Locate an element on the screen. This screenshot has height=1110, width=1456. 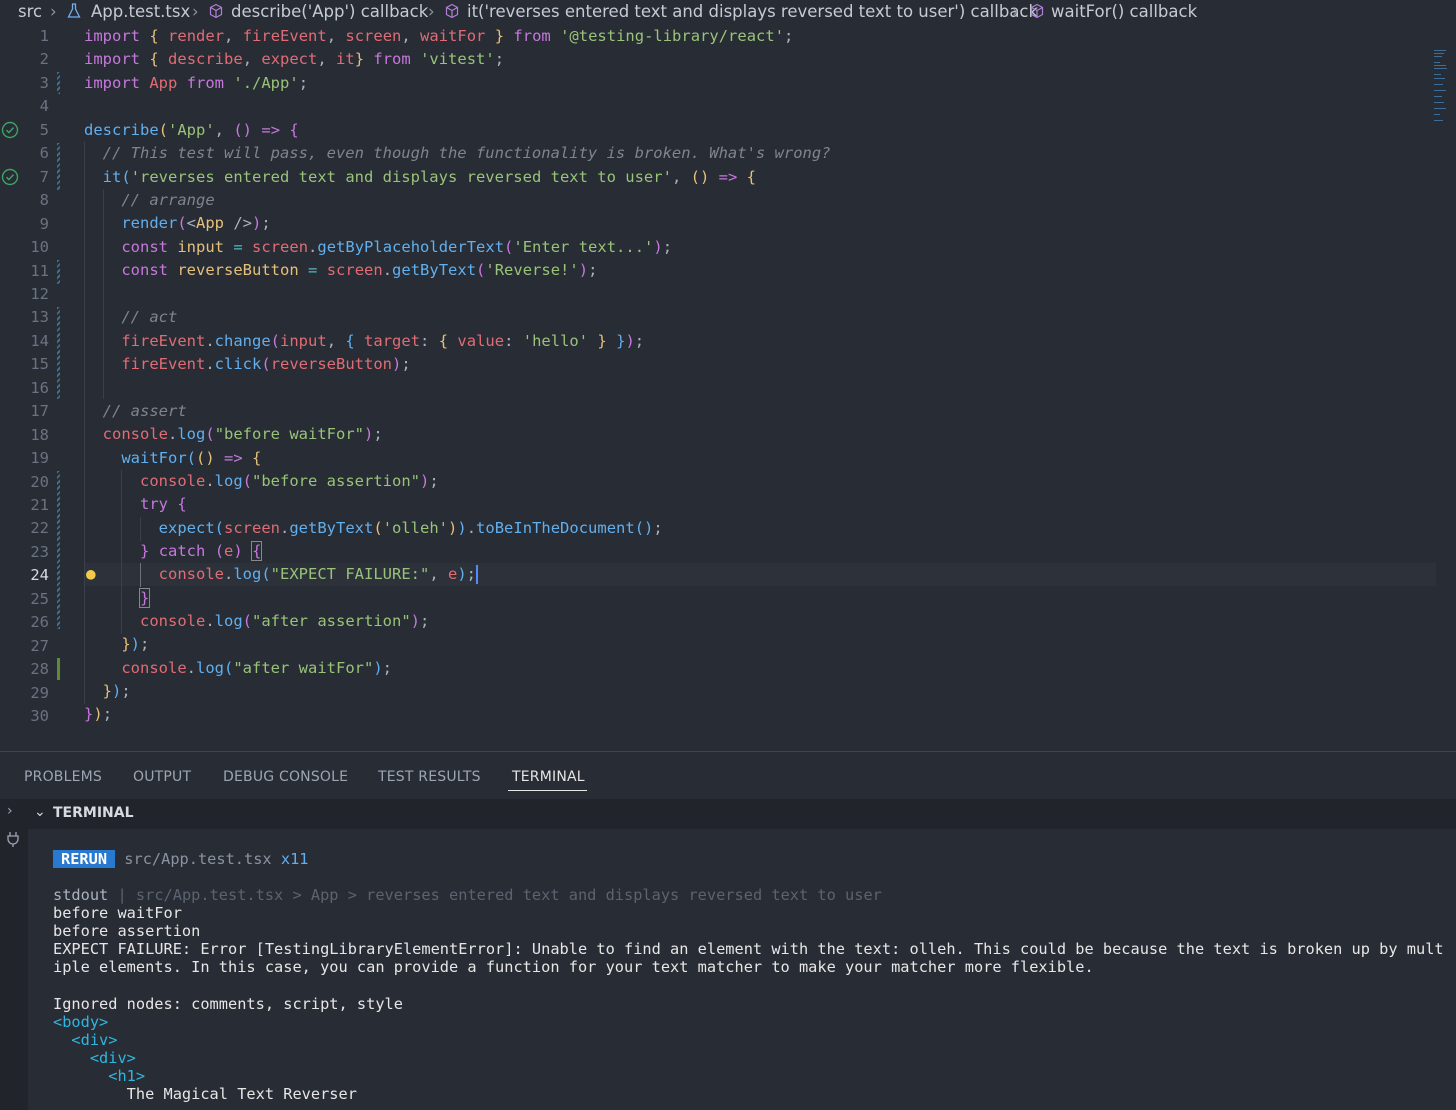
line-number: 7 is located at coordinates (24, 177).